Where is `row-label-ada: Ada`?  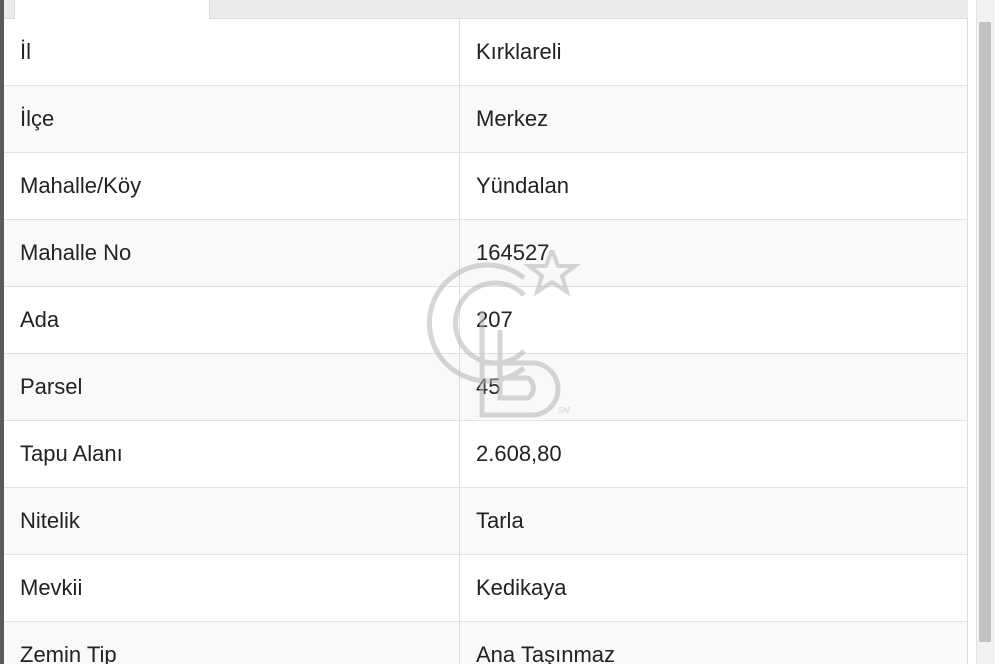
row-label-ada: Ada is located at coordinates (232, 320).